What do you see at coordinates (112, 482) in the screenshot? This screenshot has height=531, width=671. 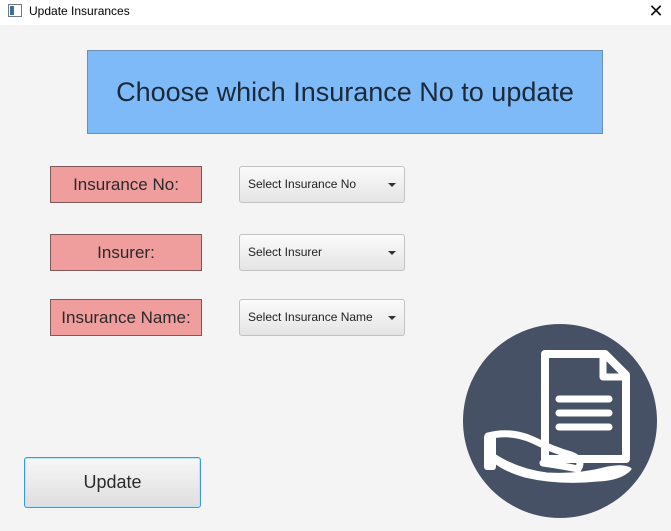 I see `update-button: Update` at bounding box center [112, 482].